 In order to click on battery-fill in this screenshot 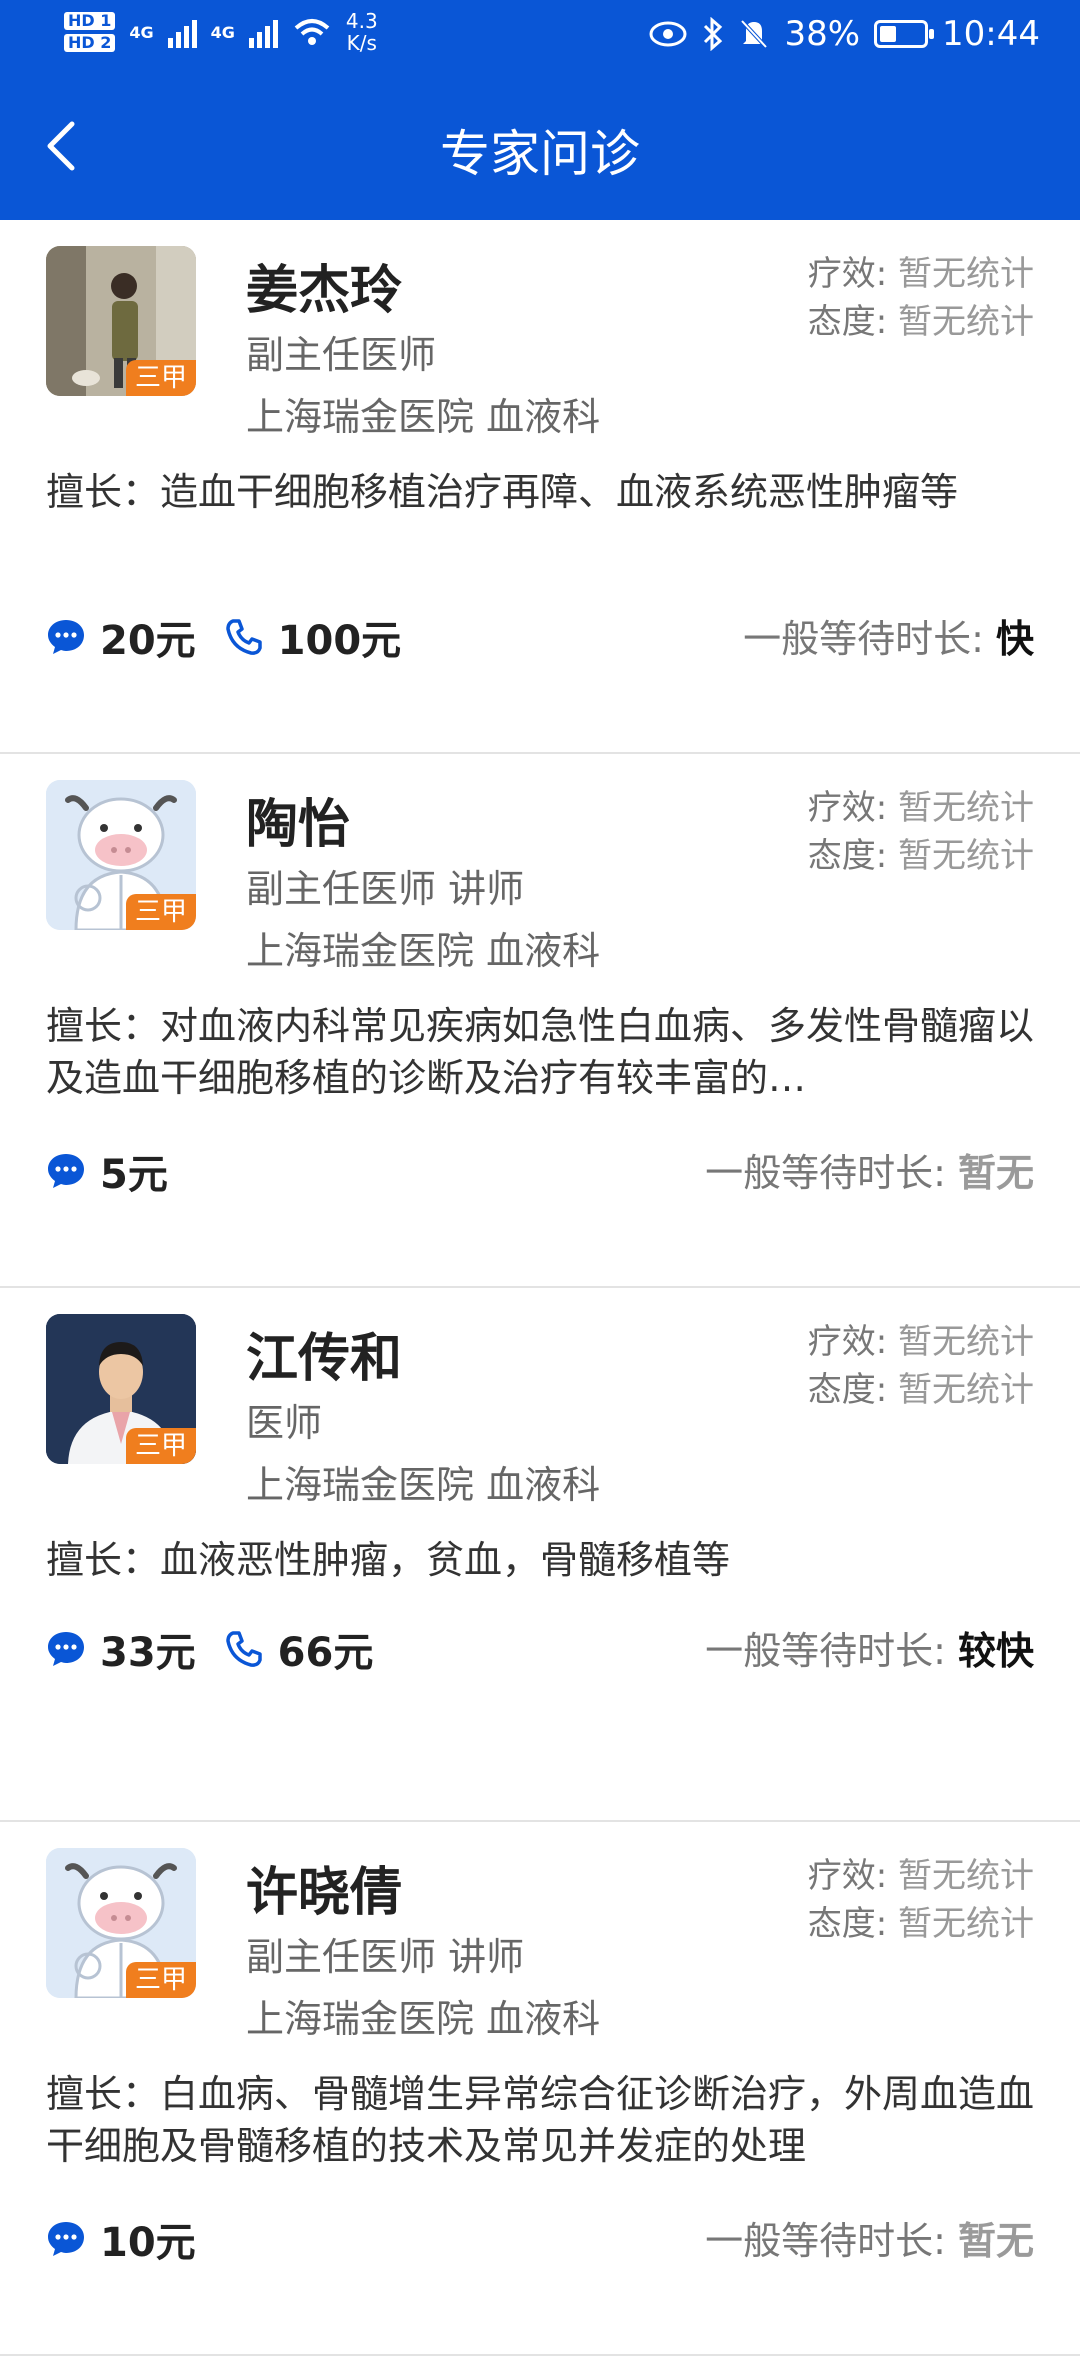, I will do `click(888, 34)`.